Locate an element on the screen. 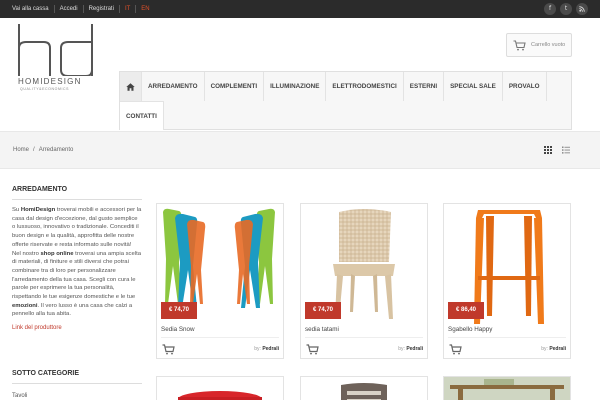 Image resolution: width=600 pixels, height=400 pixels. product-name: Sedia Snow is located at coordinates (178, 329).